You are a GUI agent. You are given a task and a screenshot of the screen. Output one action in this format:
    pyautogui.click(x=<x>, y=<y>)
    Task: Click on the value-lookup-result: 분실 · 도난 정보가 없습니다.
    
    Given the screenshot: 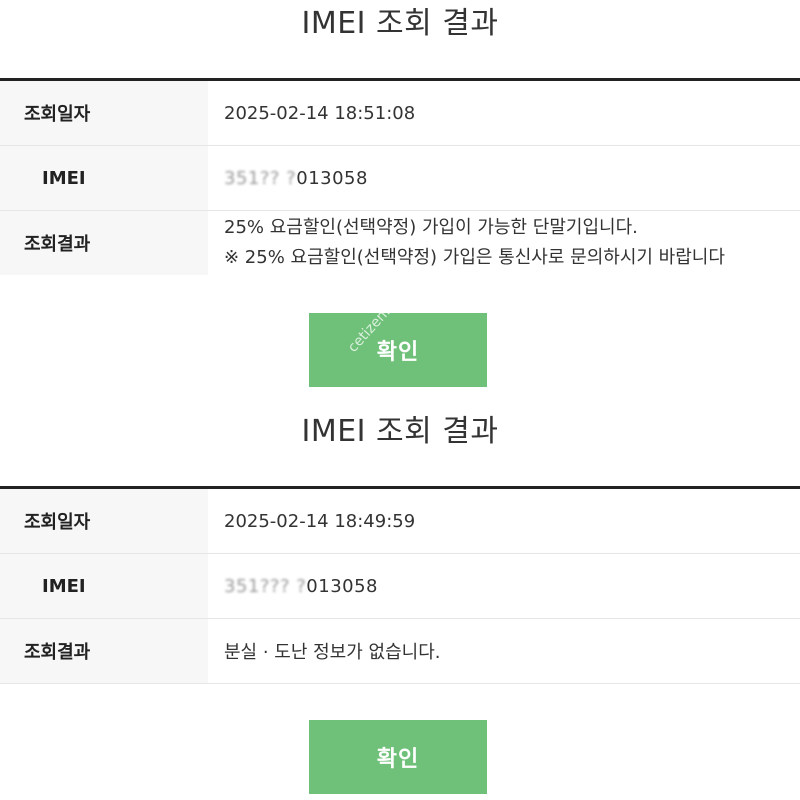 What is the action you would take?
    pyautogui.click(x=332, y=652)
    